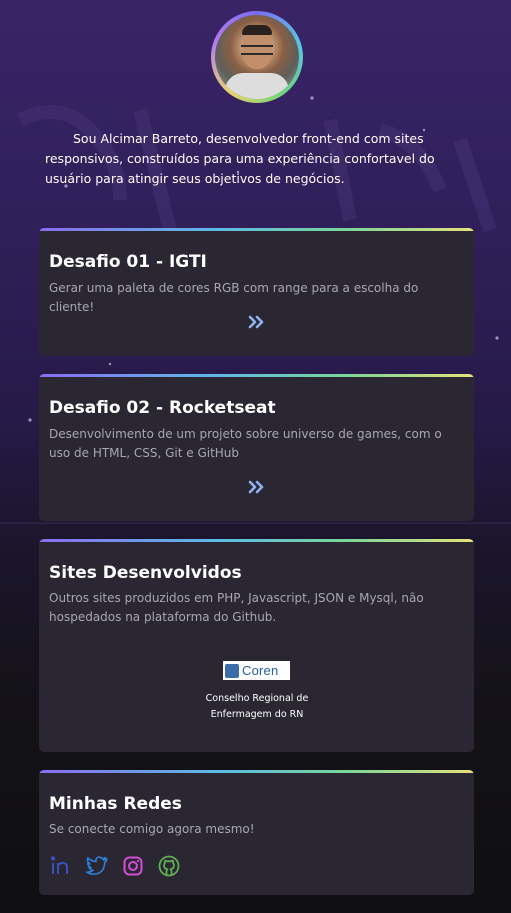  What do you see at coordinates (115, 866) in the screenshot?
I see `social-links` at bounding box center [115, 866].